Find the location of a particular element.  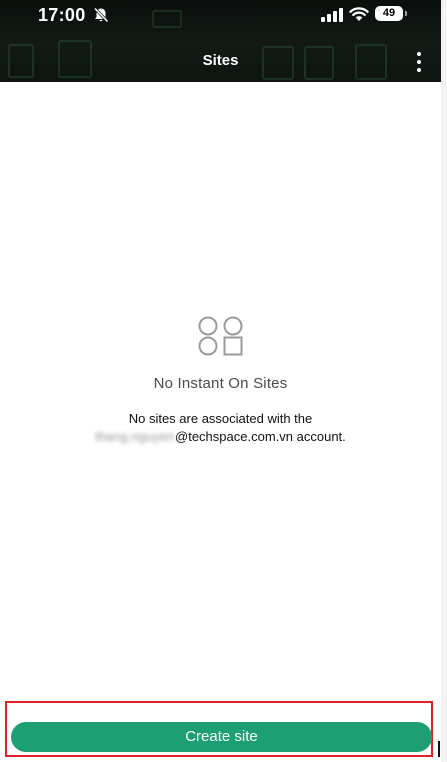

status-time: 17:00 is located at coordinates (62, 15).